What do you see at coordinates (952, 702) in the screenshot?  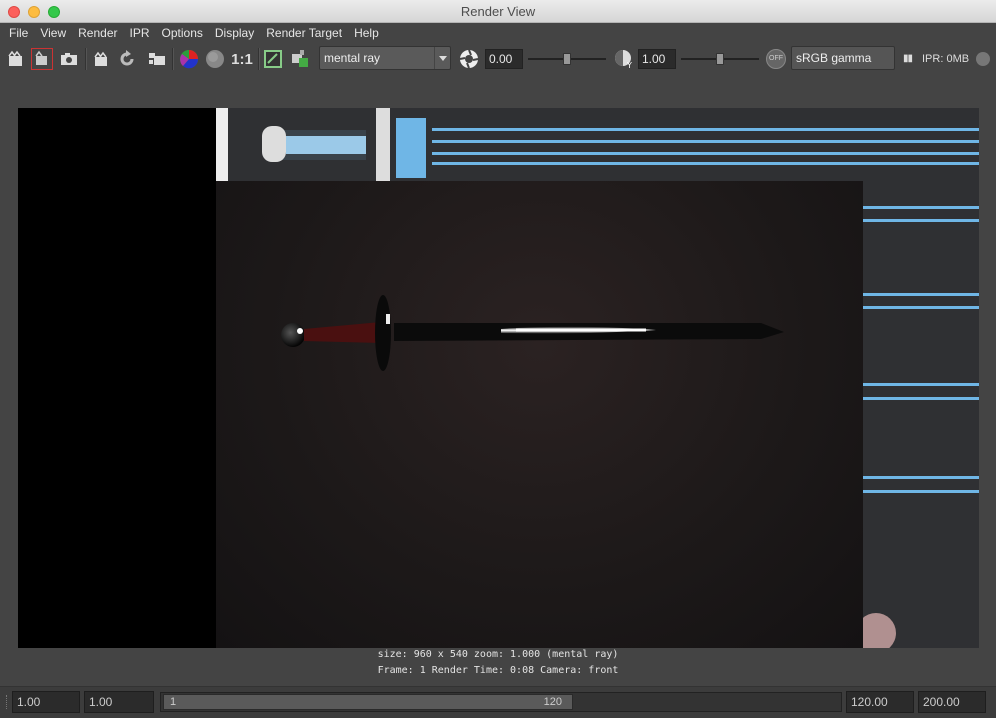 I see `max-time-field: 200.00` at bounding box center [952, 702].